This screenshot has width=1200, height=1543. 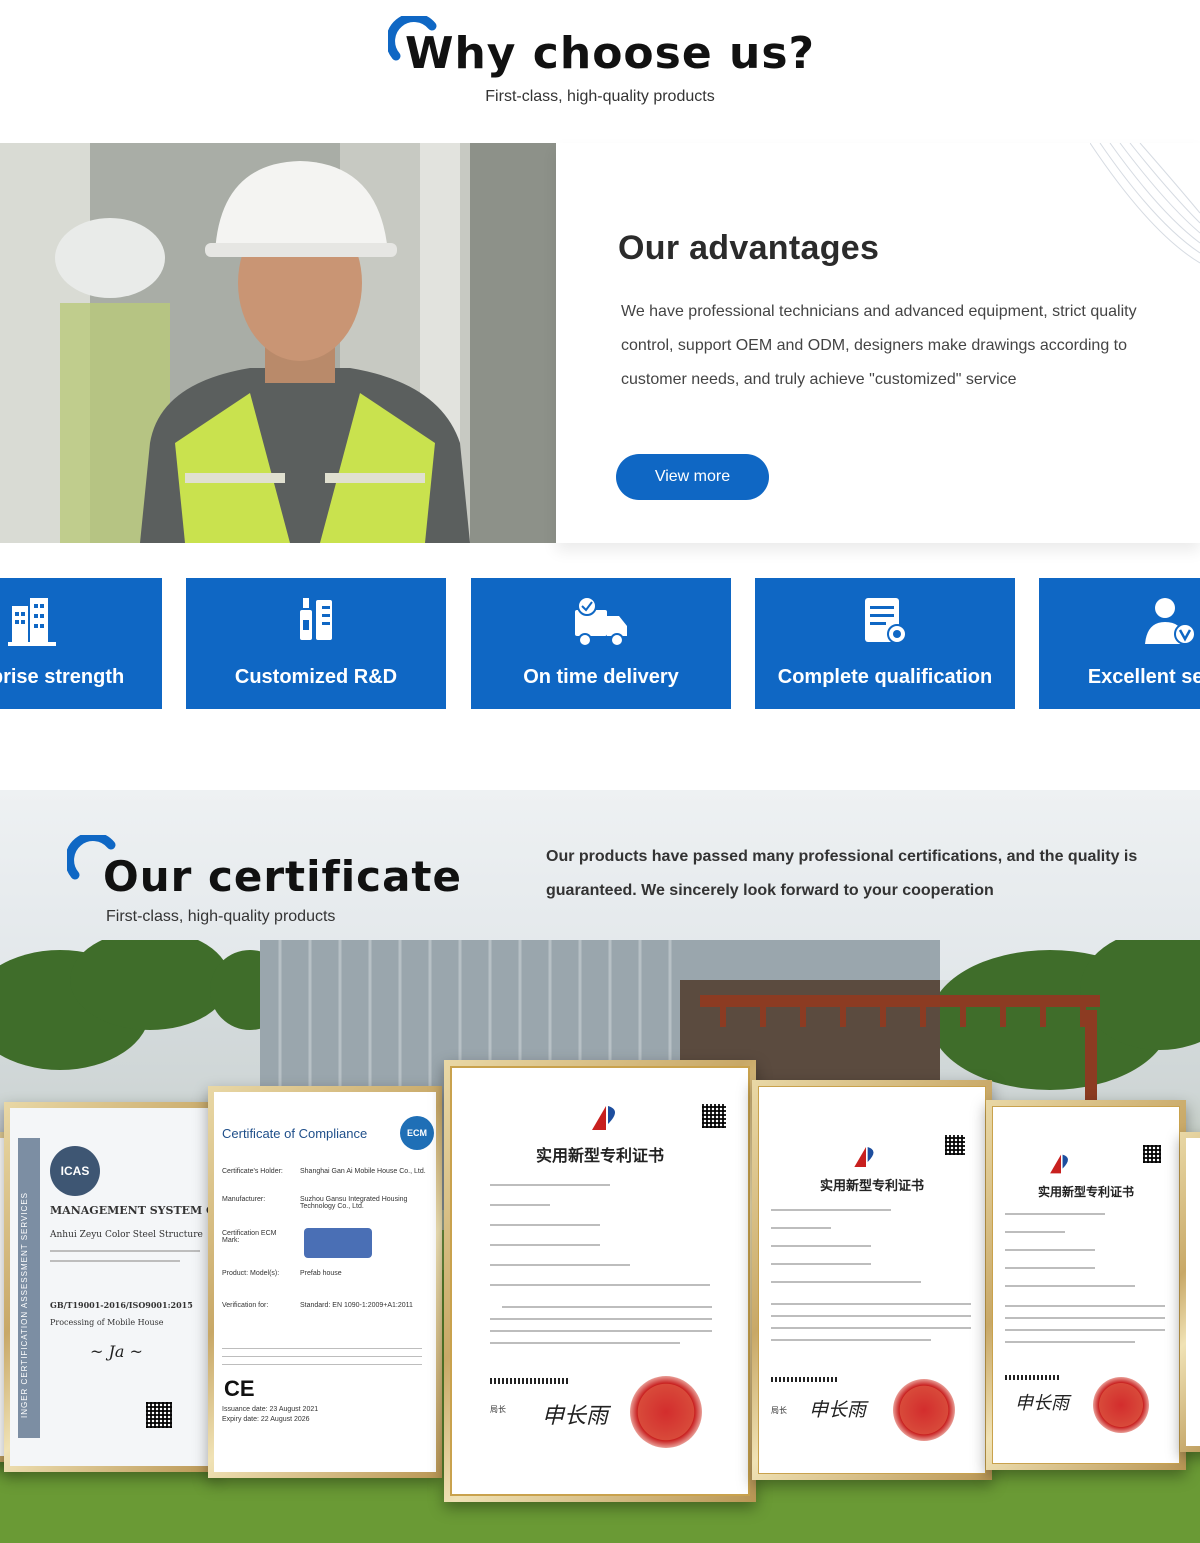 What do you see at coordinates (872, 1280) in the screenshot?
I see `certificate-frame-patent-2: 实用新型专利证书 局长 申长雨` at bounding box center [872, 1280].